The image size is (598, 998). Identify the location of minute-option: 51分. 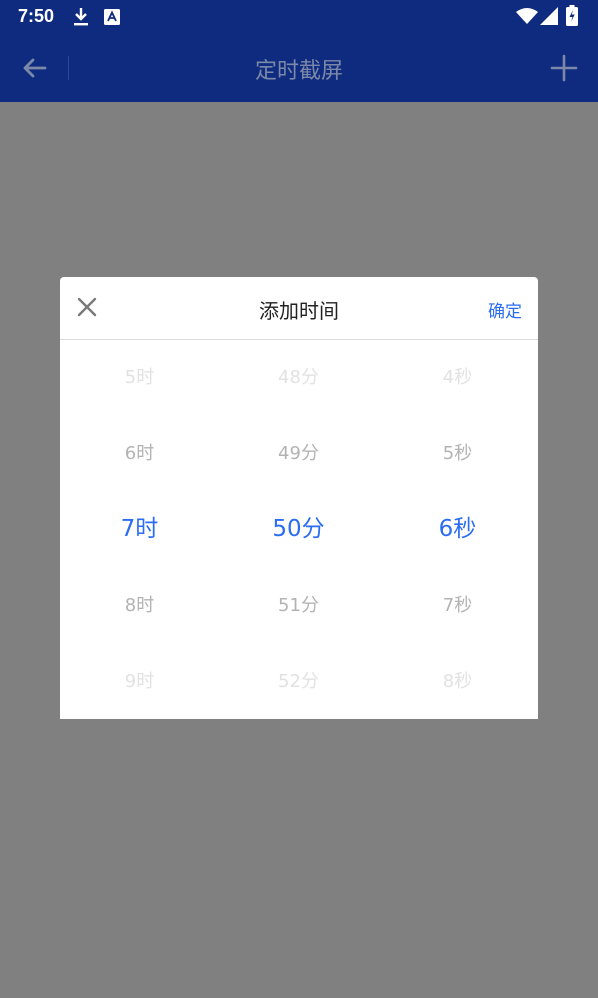
(298, 606).